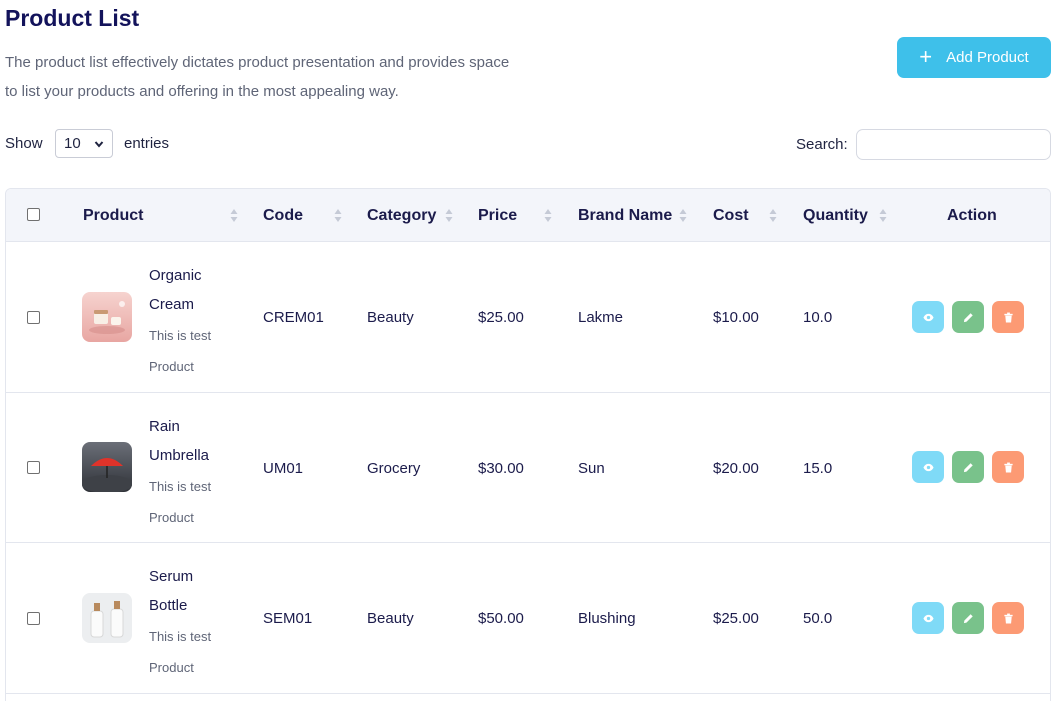  Describe the element at coordinates (731, 215) in the screenshot. I see `column-header-cost: Cost` at that location.